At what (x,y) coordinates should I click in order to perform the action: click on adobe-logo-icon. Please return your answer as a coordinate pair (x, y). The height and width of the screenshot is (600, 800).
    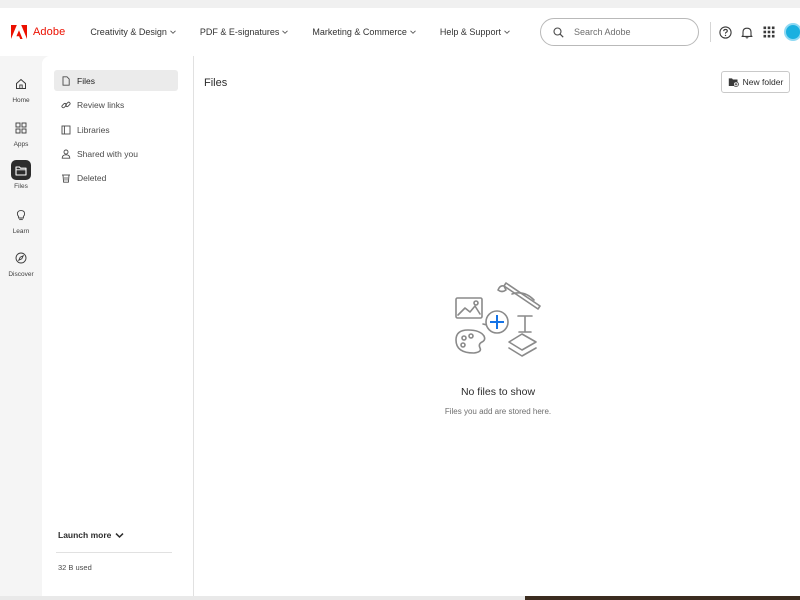
    Looking at the image, I should click on (19, 32).